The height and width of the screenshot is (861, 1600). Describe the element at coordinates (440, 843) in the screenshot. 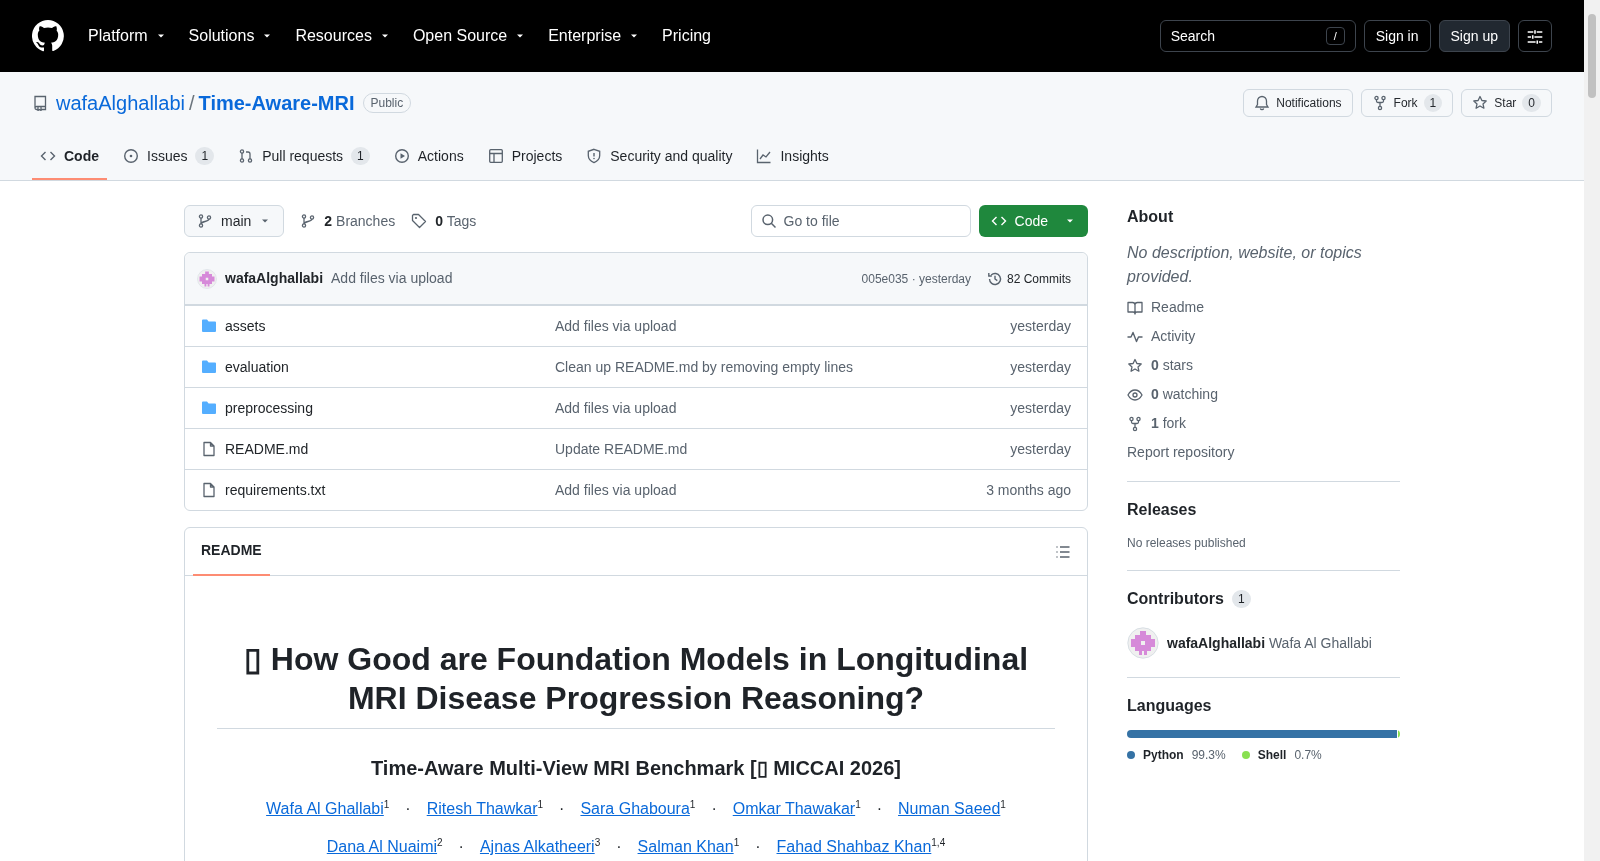

I see `affiliation-mark: 2` at that location.